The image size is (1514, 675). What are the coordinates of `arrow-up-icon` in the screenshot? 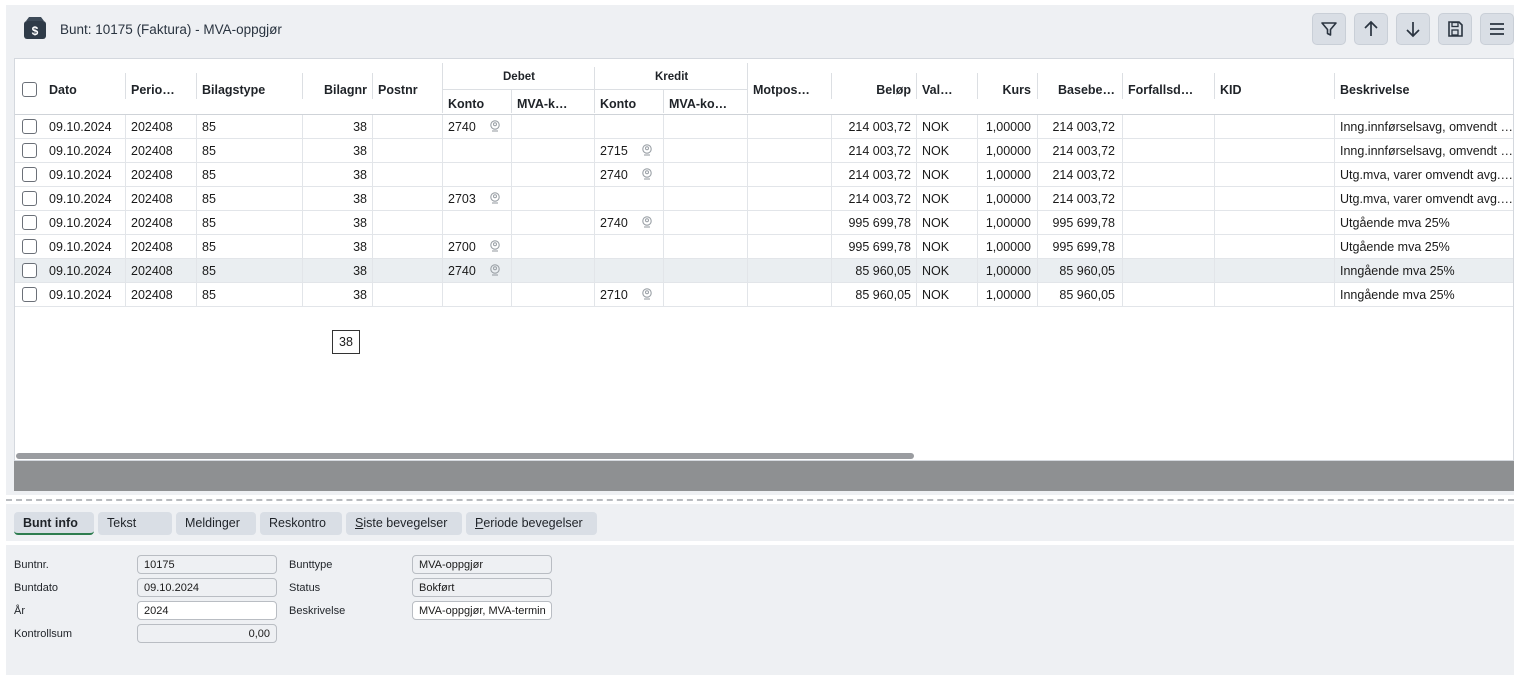 It's located at (1371, 28).